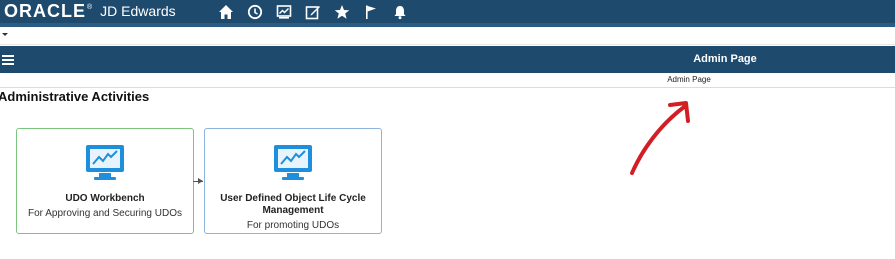  Describe the element at coordinates (660, 138) in the screenshot. I see `red-annotation-arrow-icon` at that location.